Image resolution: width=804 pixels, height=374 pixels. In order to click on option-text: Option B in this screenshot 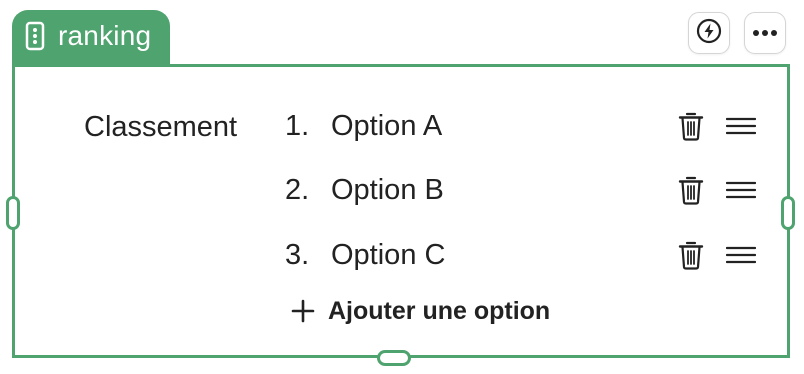, I will do `click(503, 190)`.